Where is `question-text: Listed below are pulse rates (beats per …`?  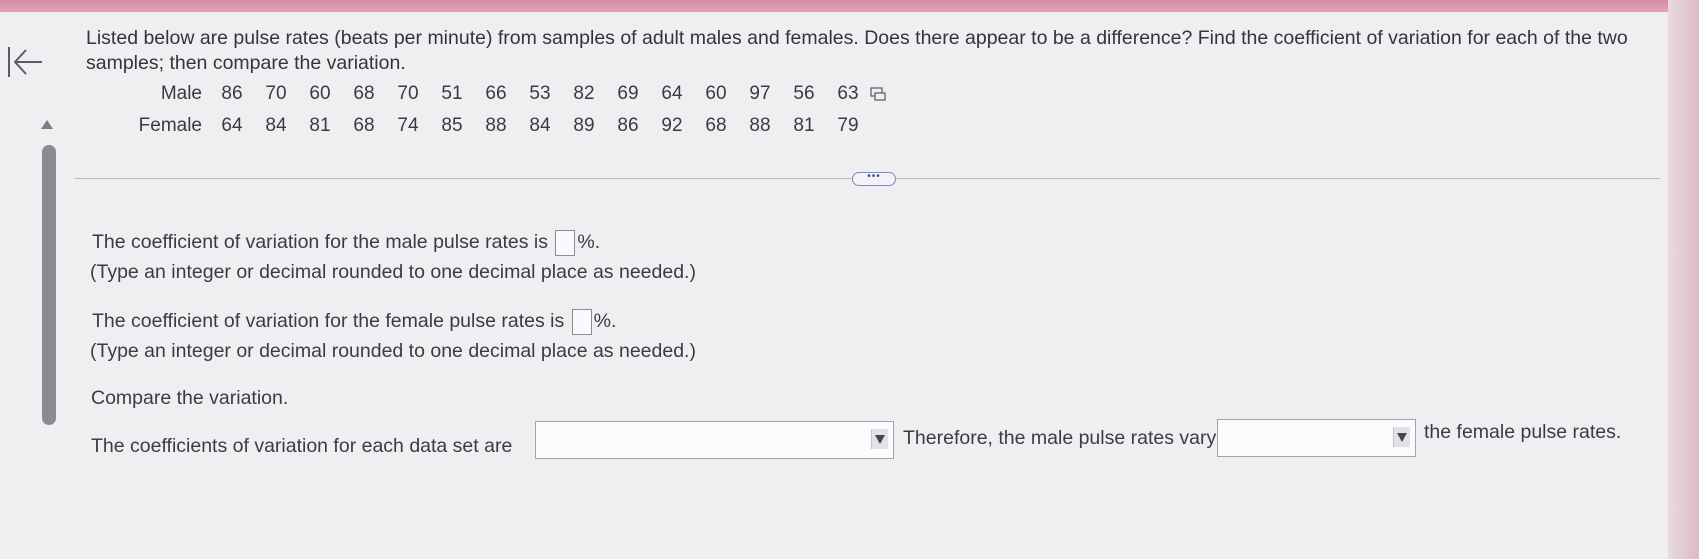 question-text: Listed below are pulse rates (beats per … is located at coordinates (857, 50).